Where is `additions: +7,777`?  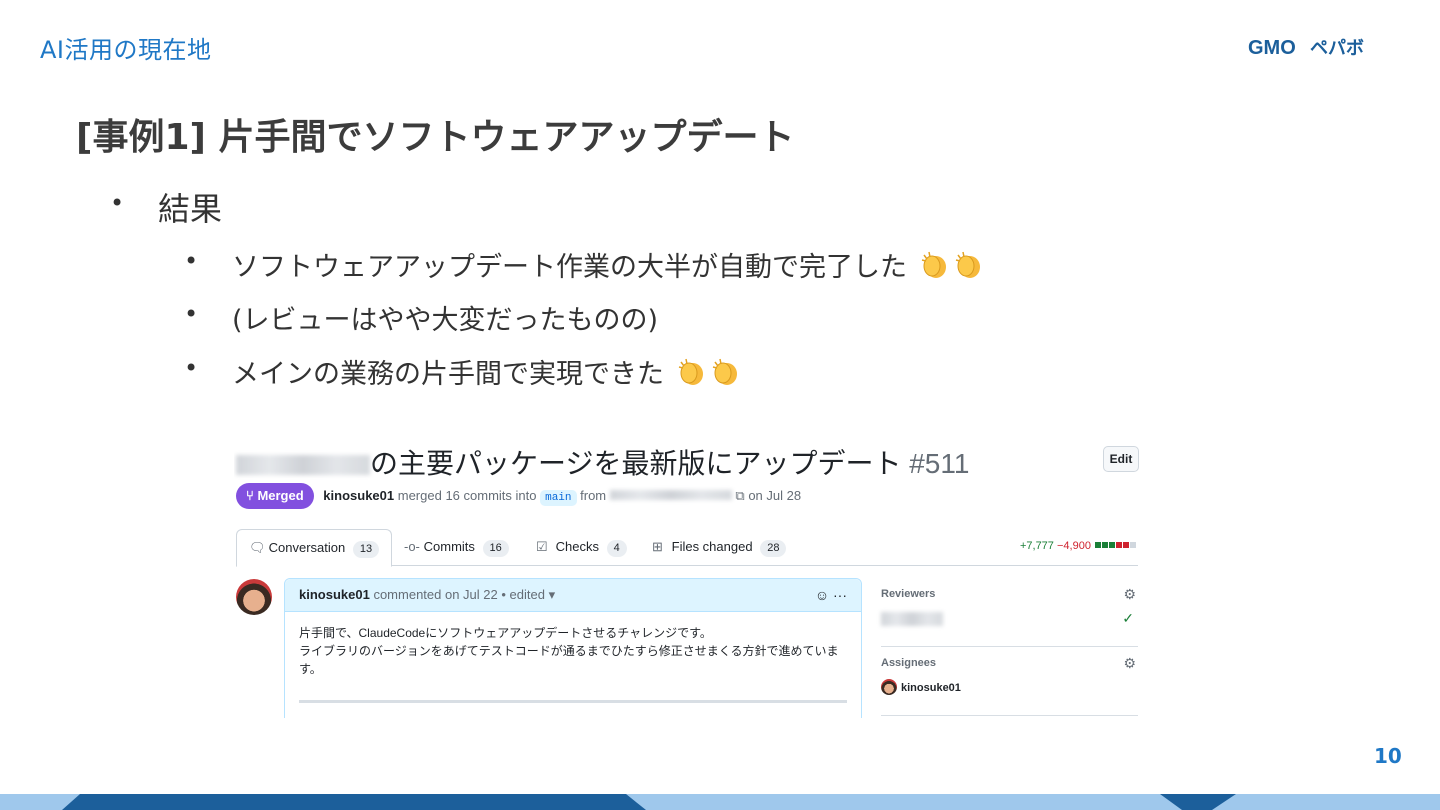
additions: +7,777 is located at coordinates (1036, 546).